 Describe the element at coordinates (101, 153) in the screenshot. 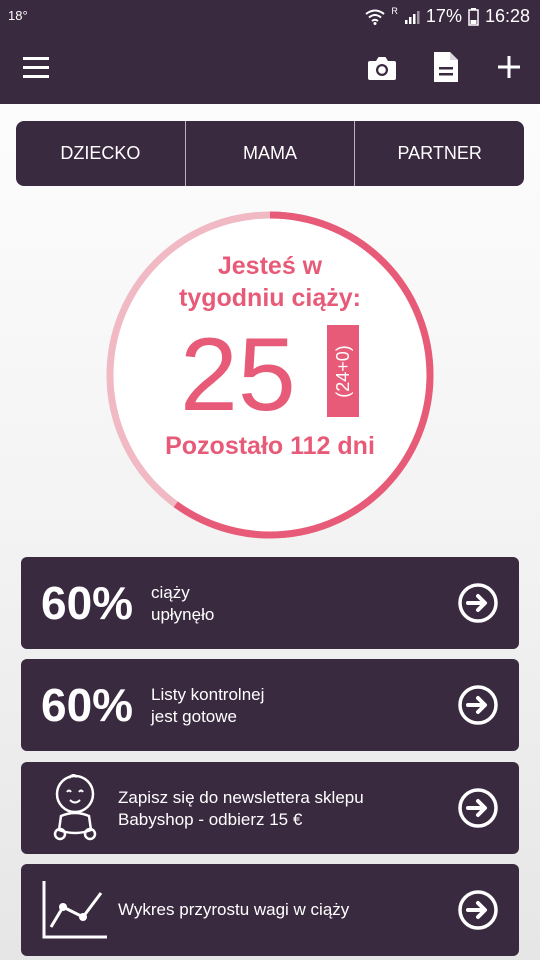

I see `tab-dziecko: DZIECKO` at that location.